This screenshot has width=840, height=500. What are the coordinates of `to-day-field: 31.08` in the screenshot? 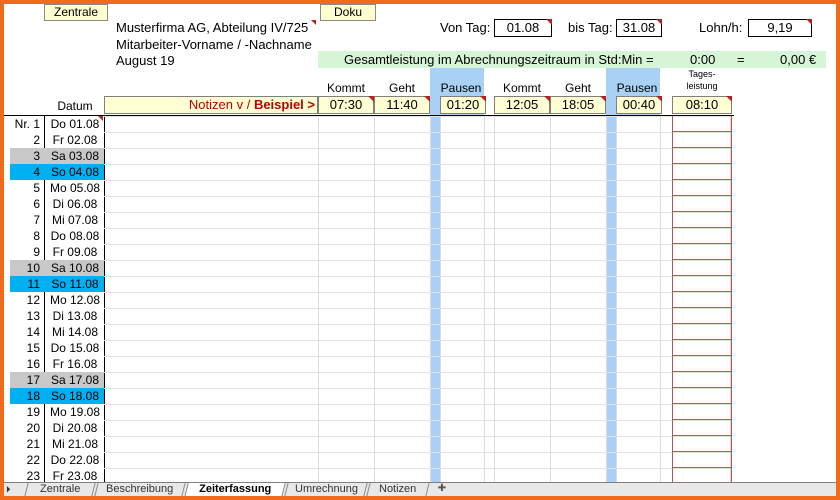 It's located at (639, 28).